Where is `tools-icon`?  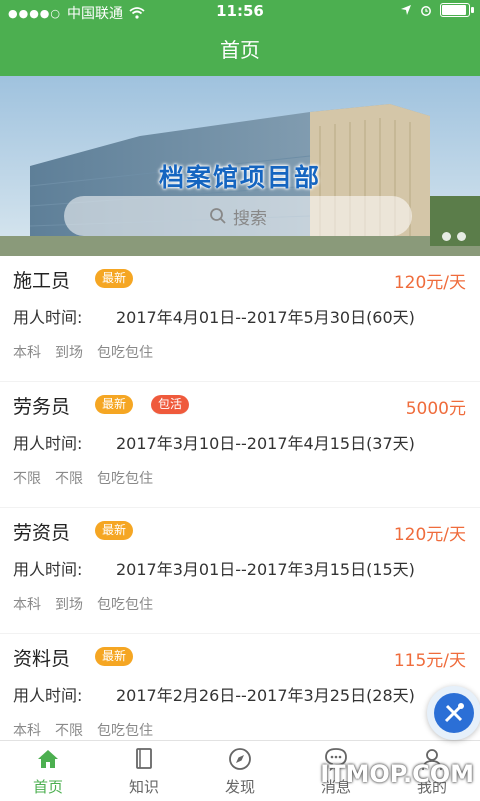
tools-icon is located at coordinates (454, 713).